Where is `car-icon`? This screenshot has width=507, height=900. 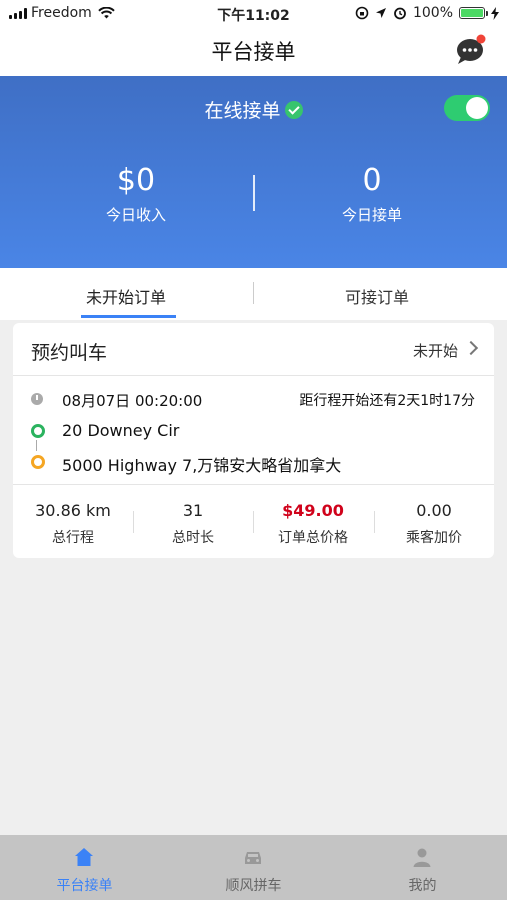
car-icon is located at coordinates (253, 858).